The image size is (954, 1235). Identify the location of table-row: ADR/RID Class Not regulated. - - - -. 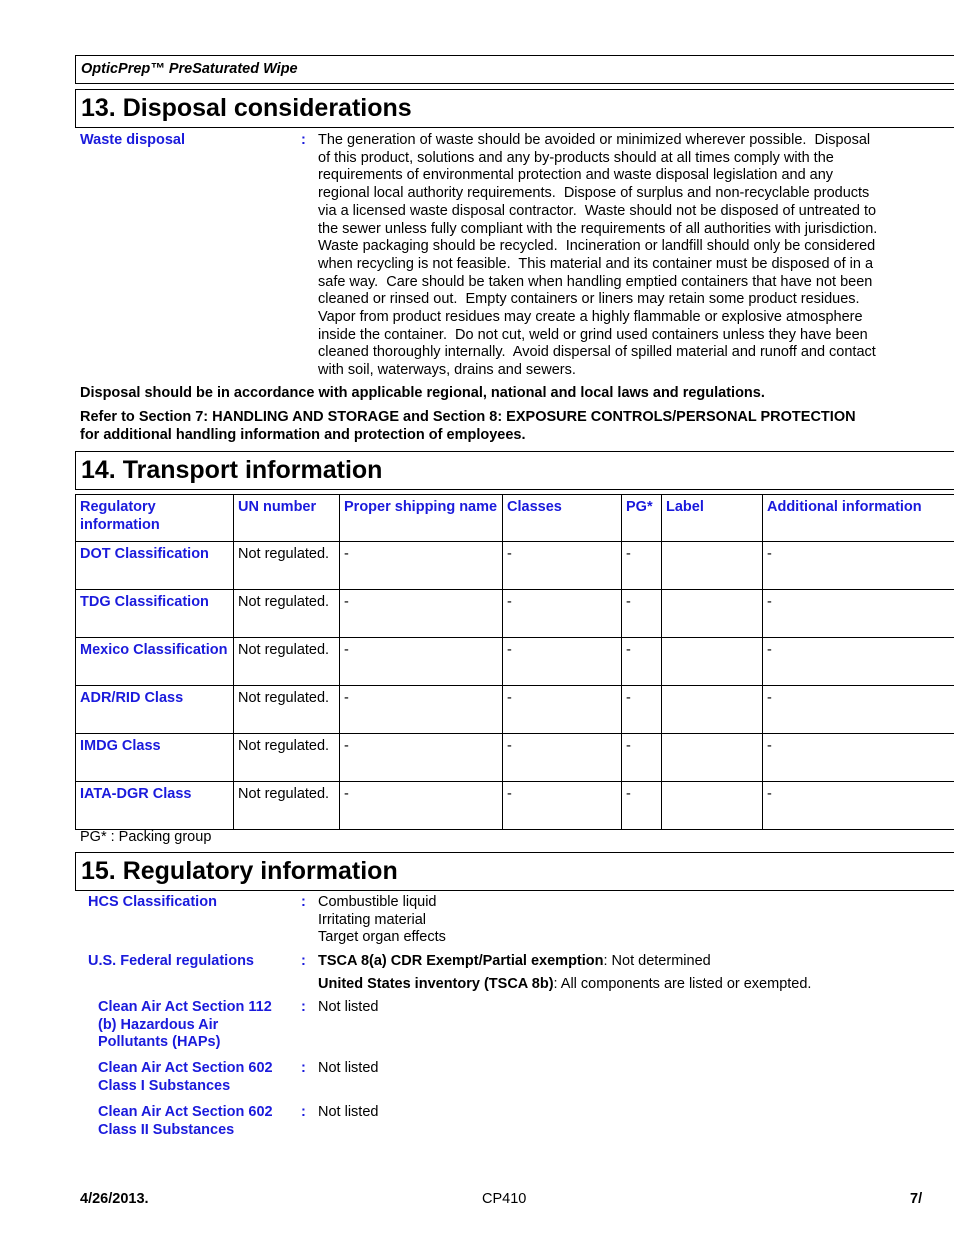
(514, 709).